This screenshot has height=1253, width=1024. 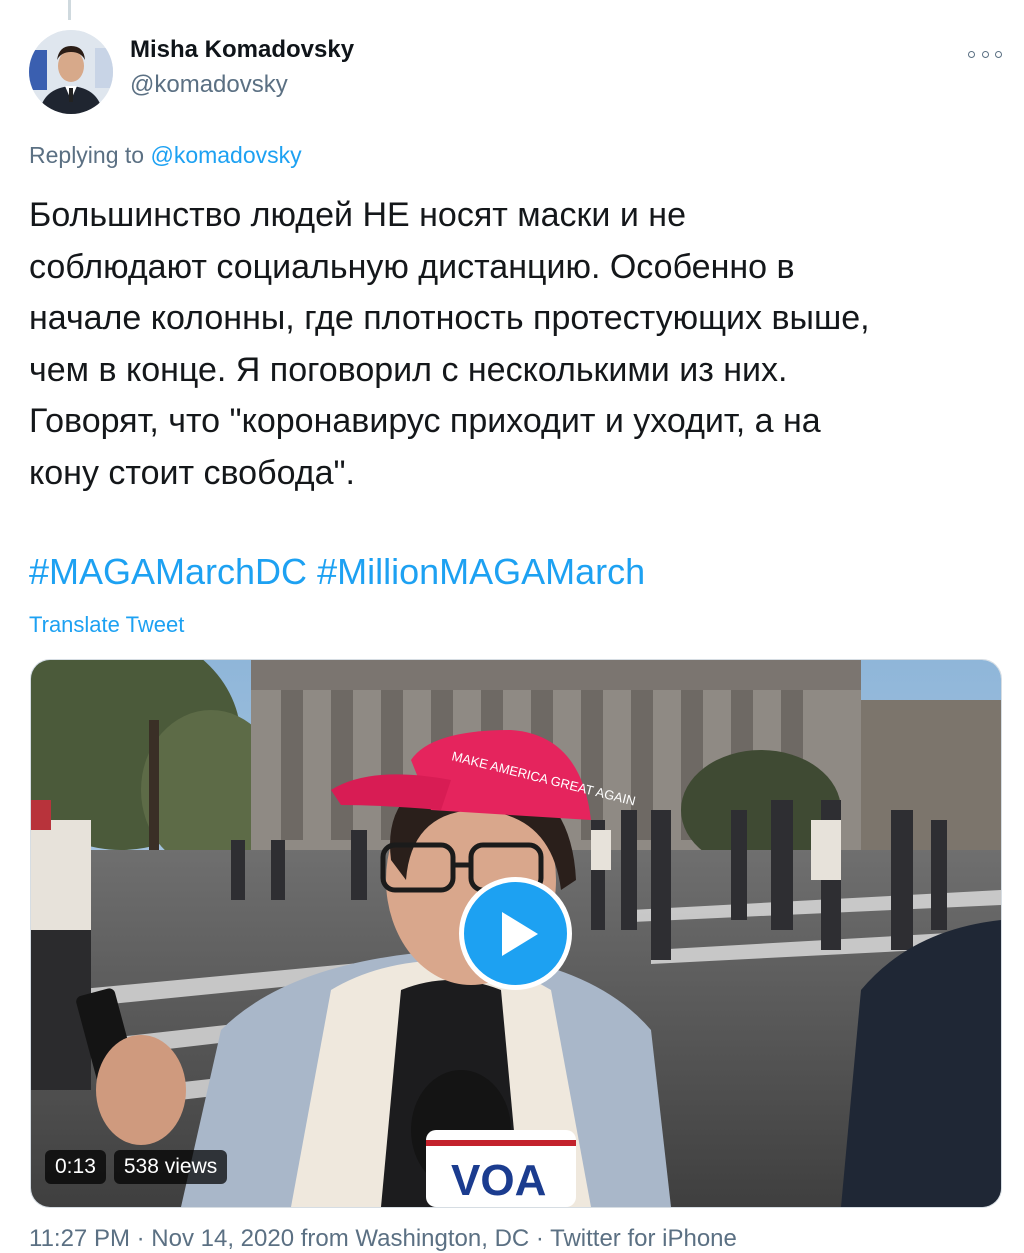 I want to click on video-badges: 0:13 538 views, so click(x=136, y=1167).